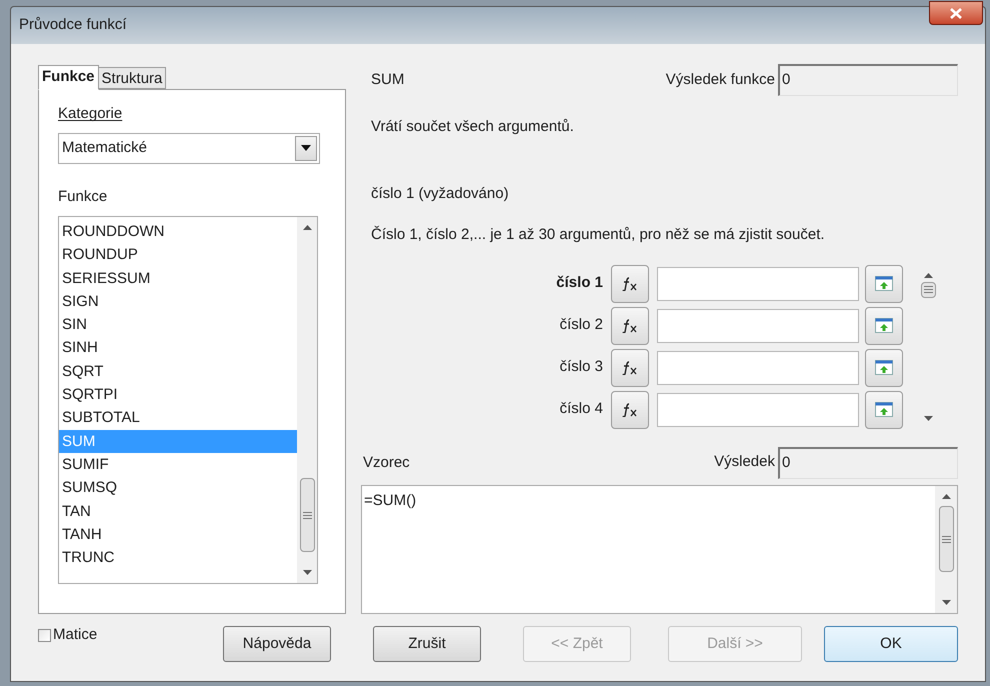 This screenshot has height=686, width=990. Describe the element at coordinates (440, 194) in the screenshot. I see `argument-title: číslo 1 (vyžadováno)` at that location.